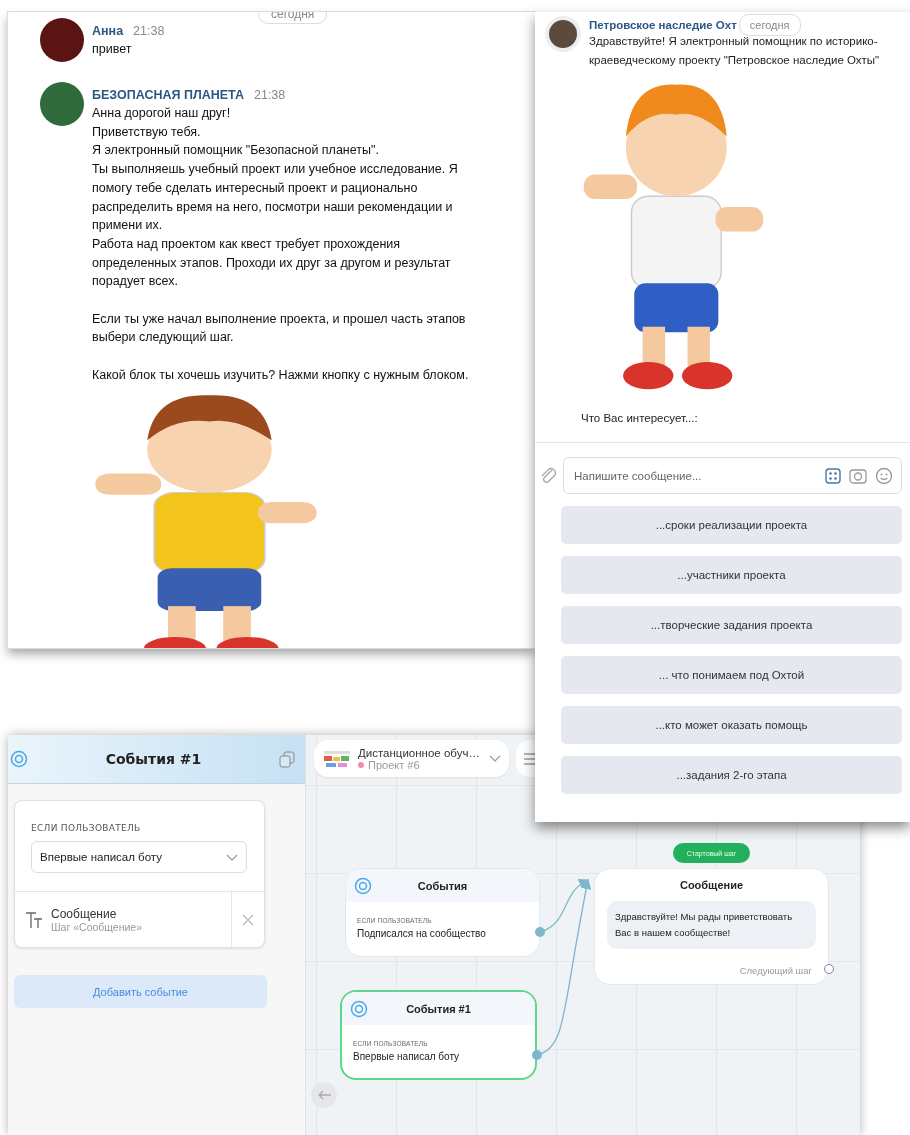 The image size is (910, 1135). Describe the element at coordinates (731, 725) in the screenshot. I see `quick-reply-button: ...кто может оказать помощь` at that location.